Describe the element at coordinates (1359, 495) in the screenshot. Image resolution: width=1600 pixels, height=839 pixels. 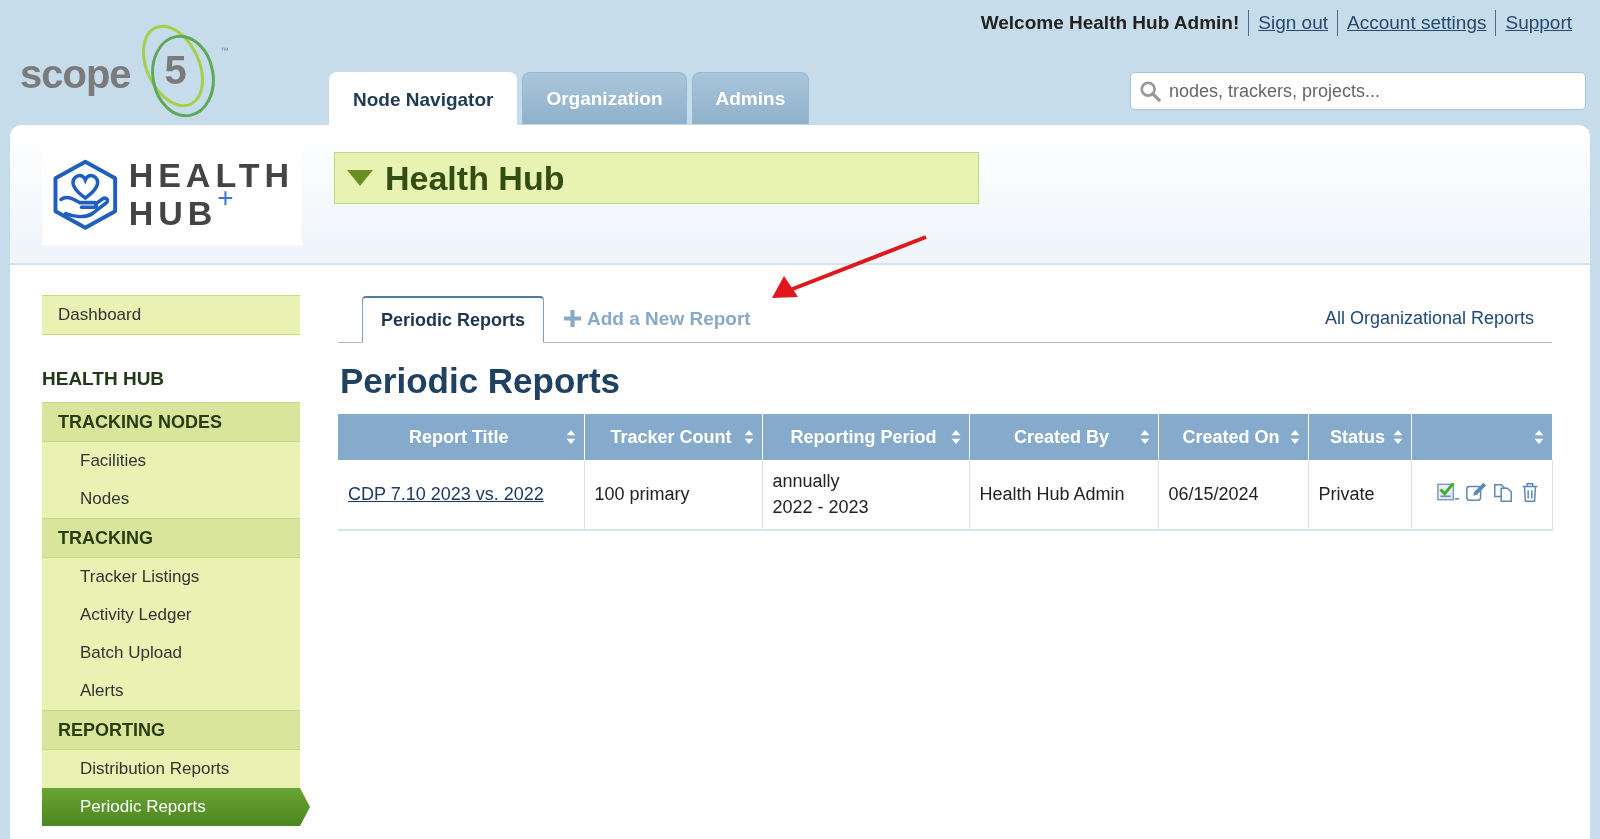
I see `table-cell: Private` at that location.